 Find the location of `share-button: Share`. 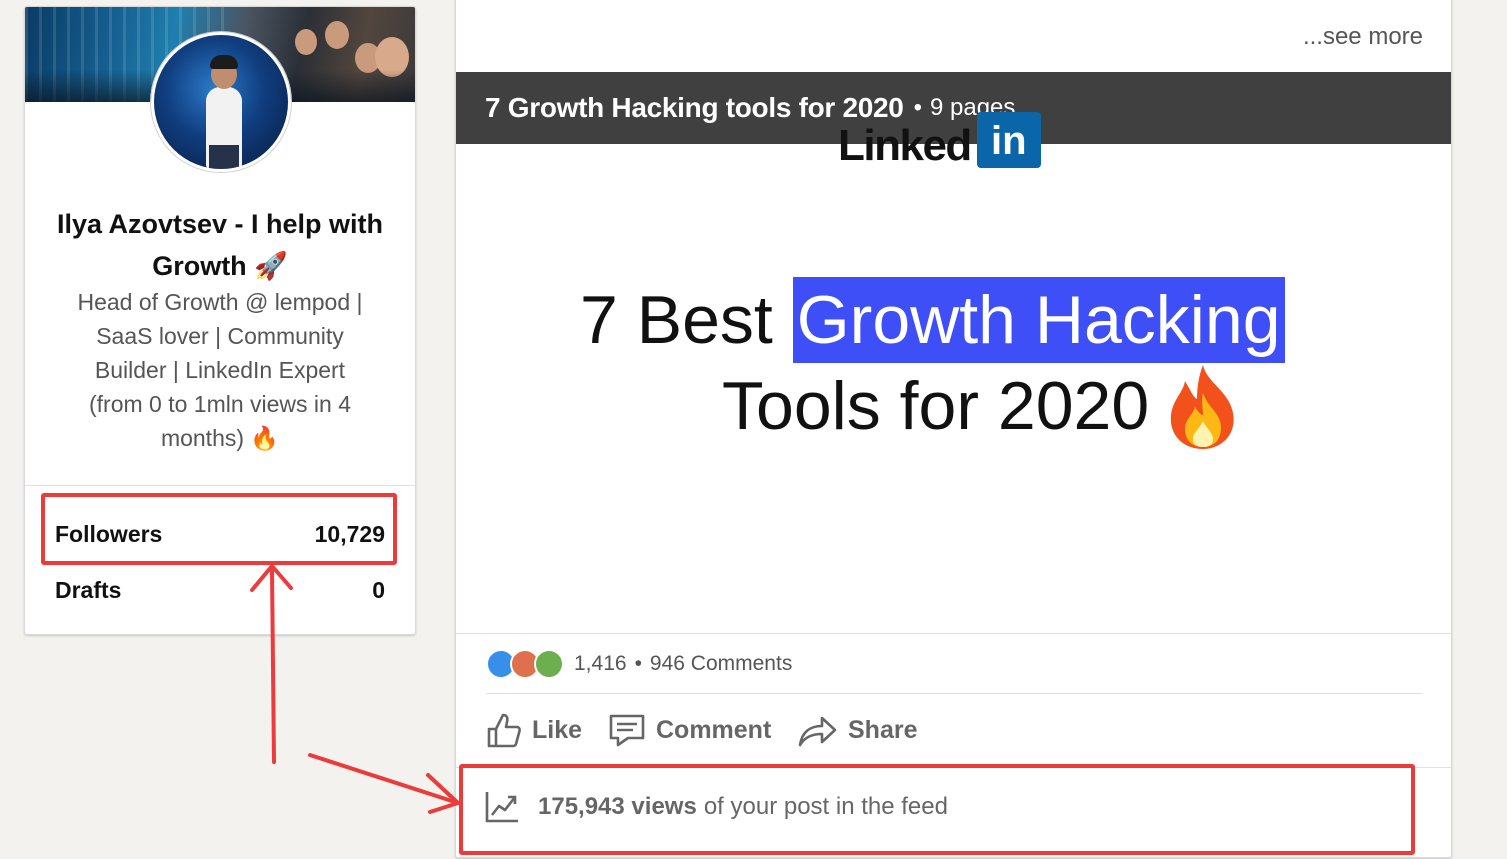

share-button: Share is located at coordinates (856, 730).